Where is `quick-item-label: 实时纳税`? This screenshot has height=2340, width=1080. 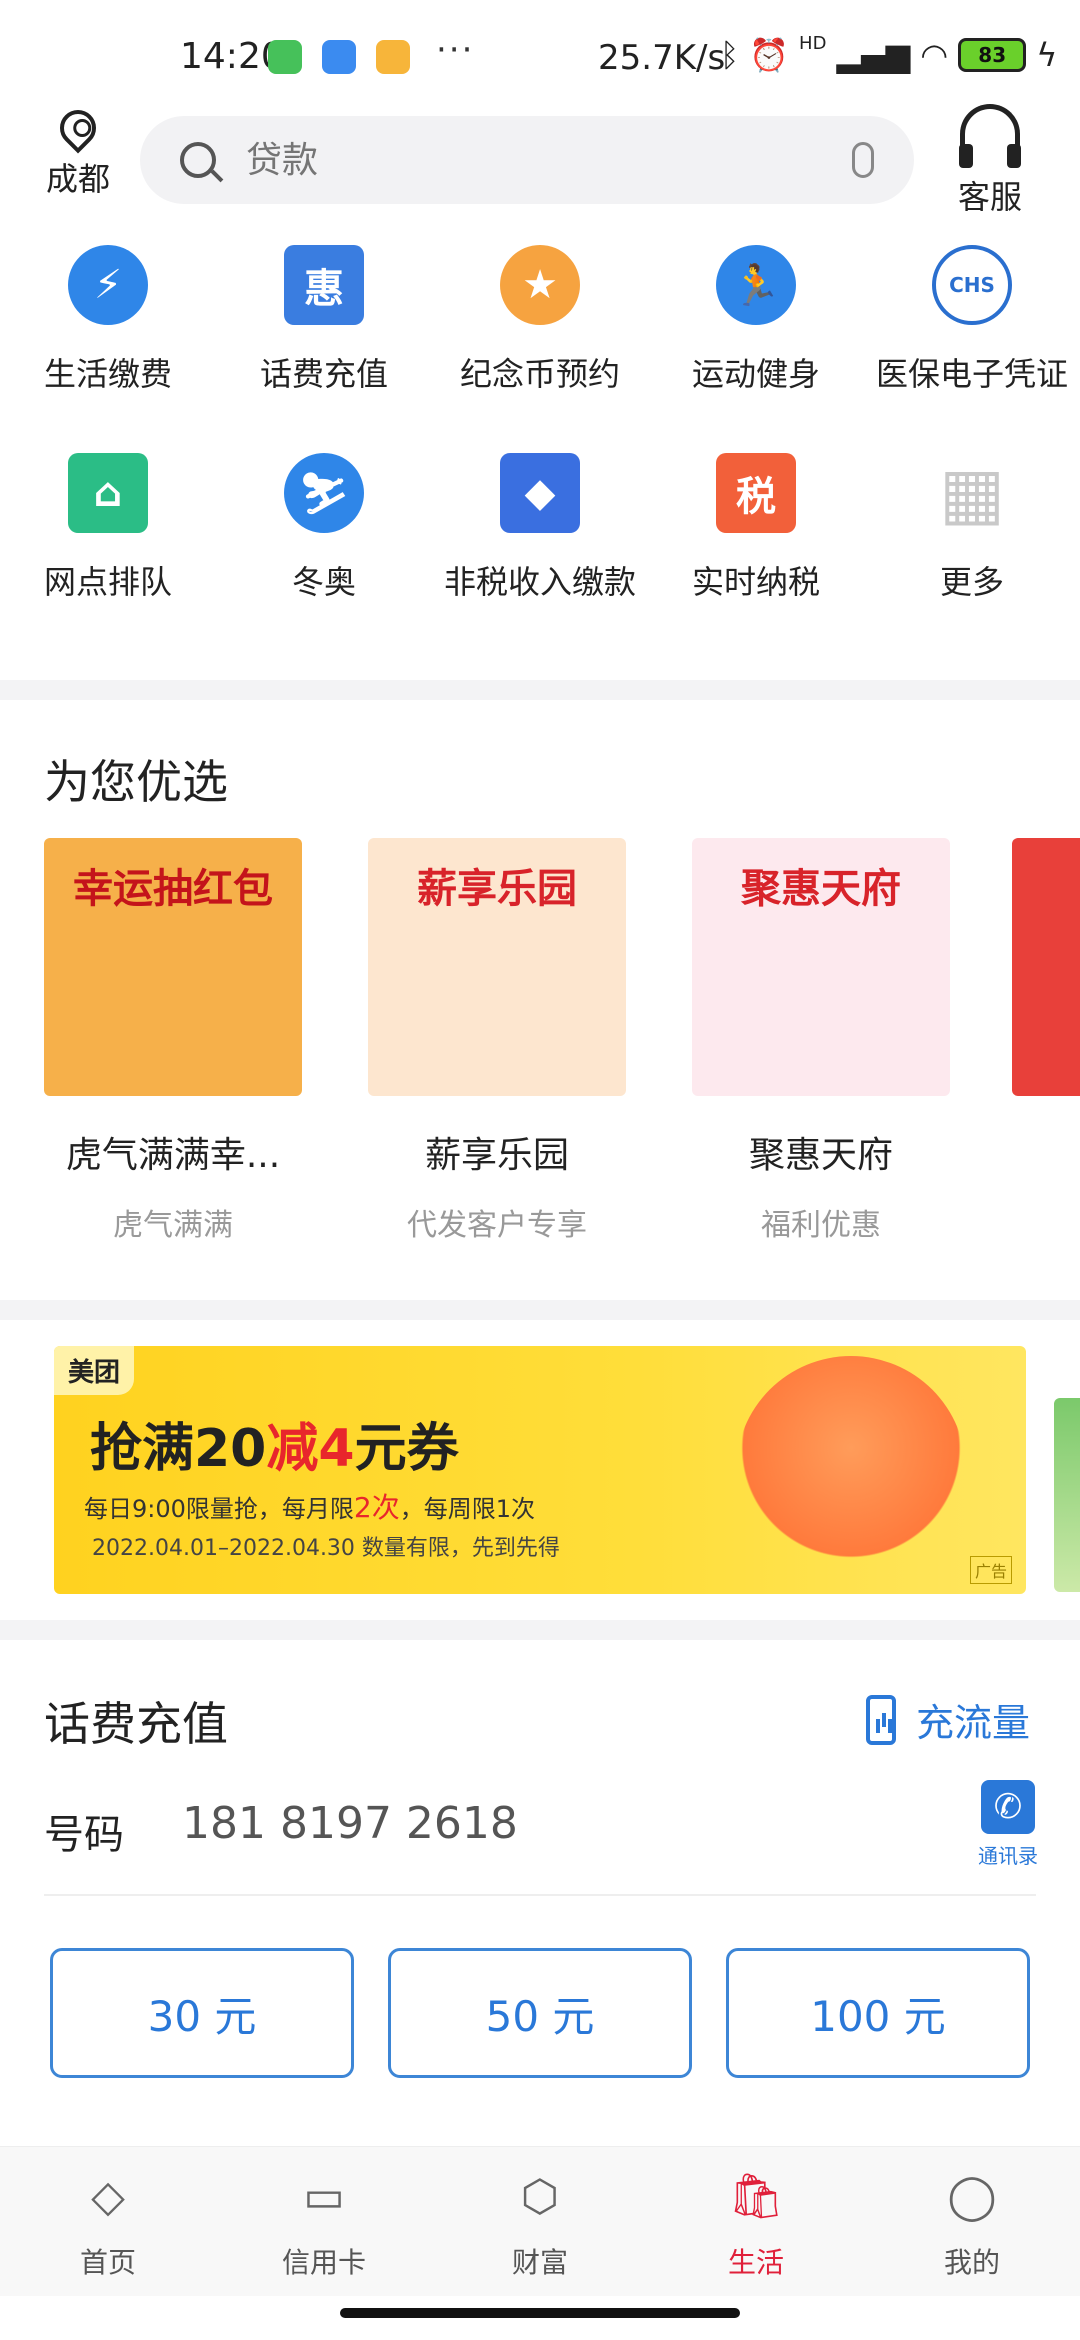
quick-item-label: 实时纳税 is located at coordinates (755, 582).